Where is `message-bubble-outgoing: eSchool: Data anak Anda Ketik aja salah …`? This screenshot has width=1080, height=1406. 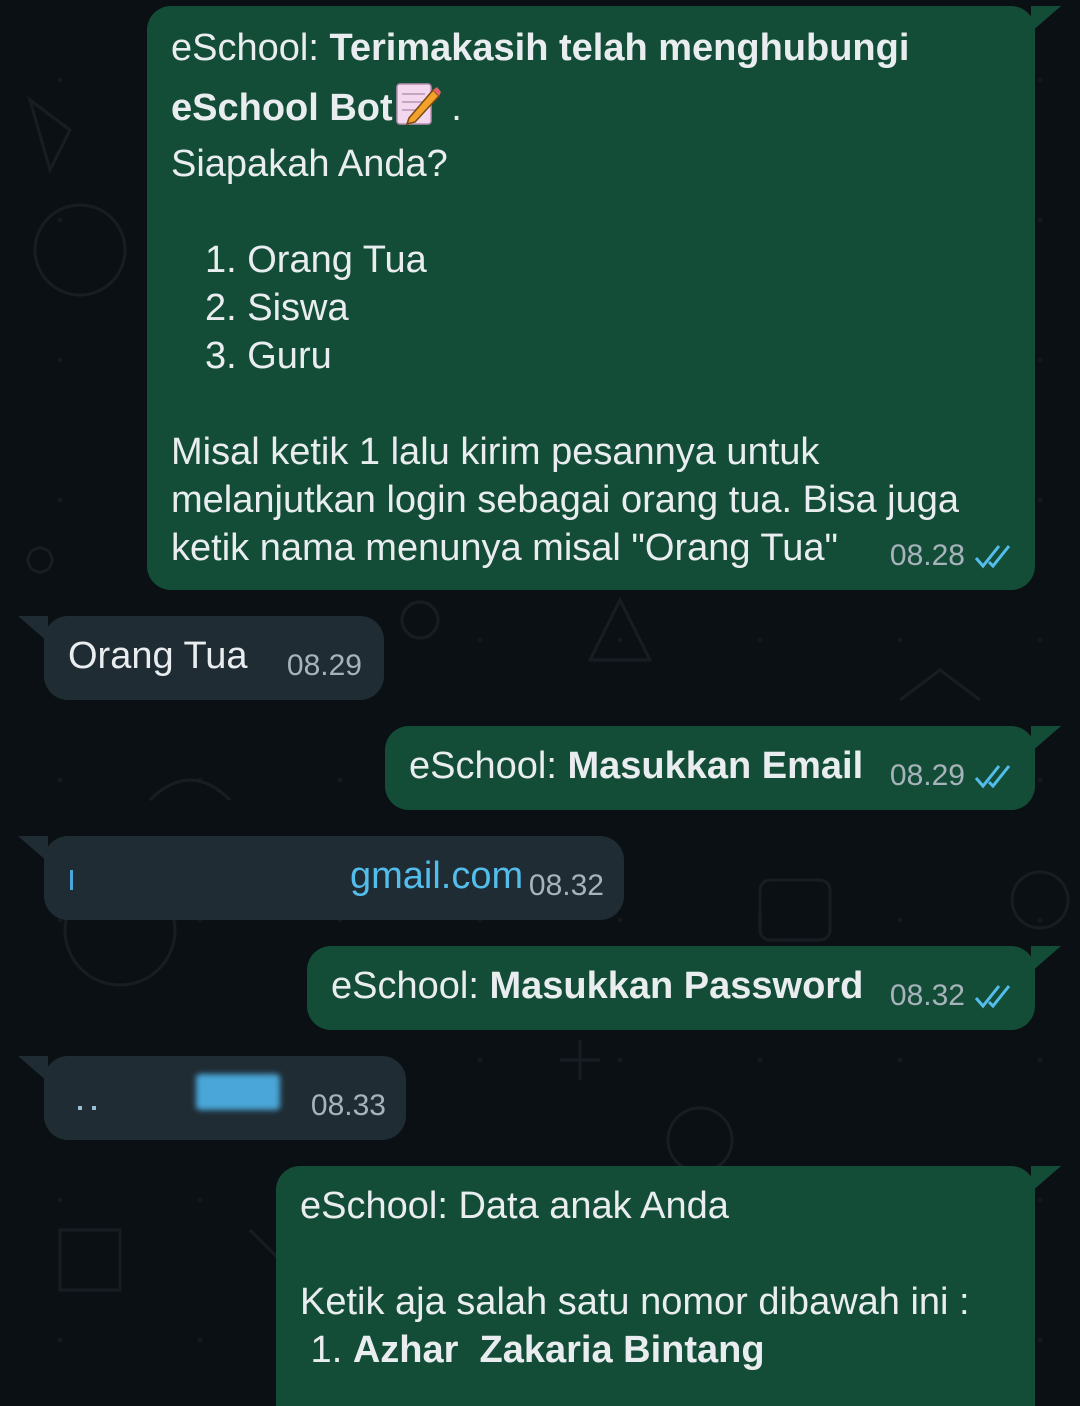
message-bubble-outgoing: eSchool: Data anak Anda Ketik aja salah … is located at coordinates (668, 1286).